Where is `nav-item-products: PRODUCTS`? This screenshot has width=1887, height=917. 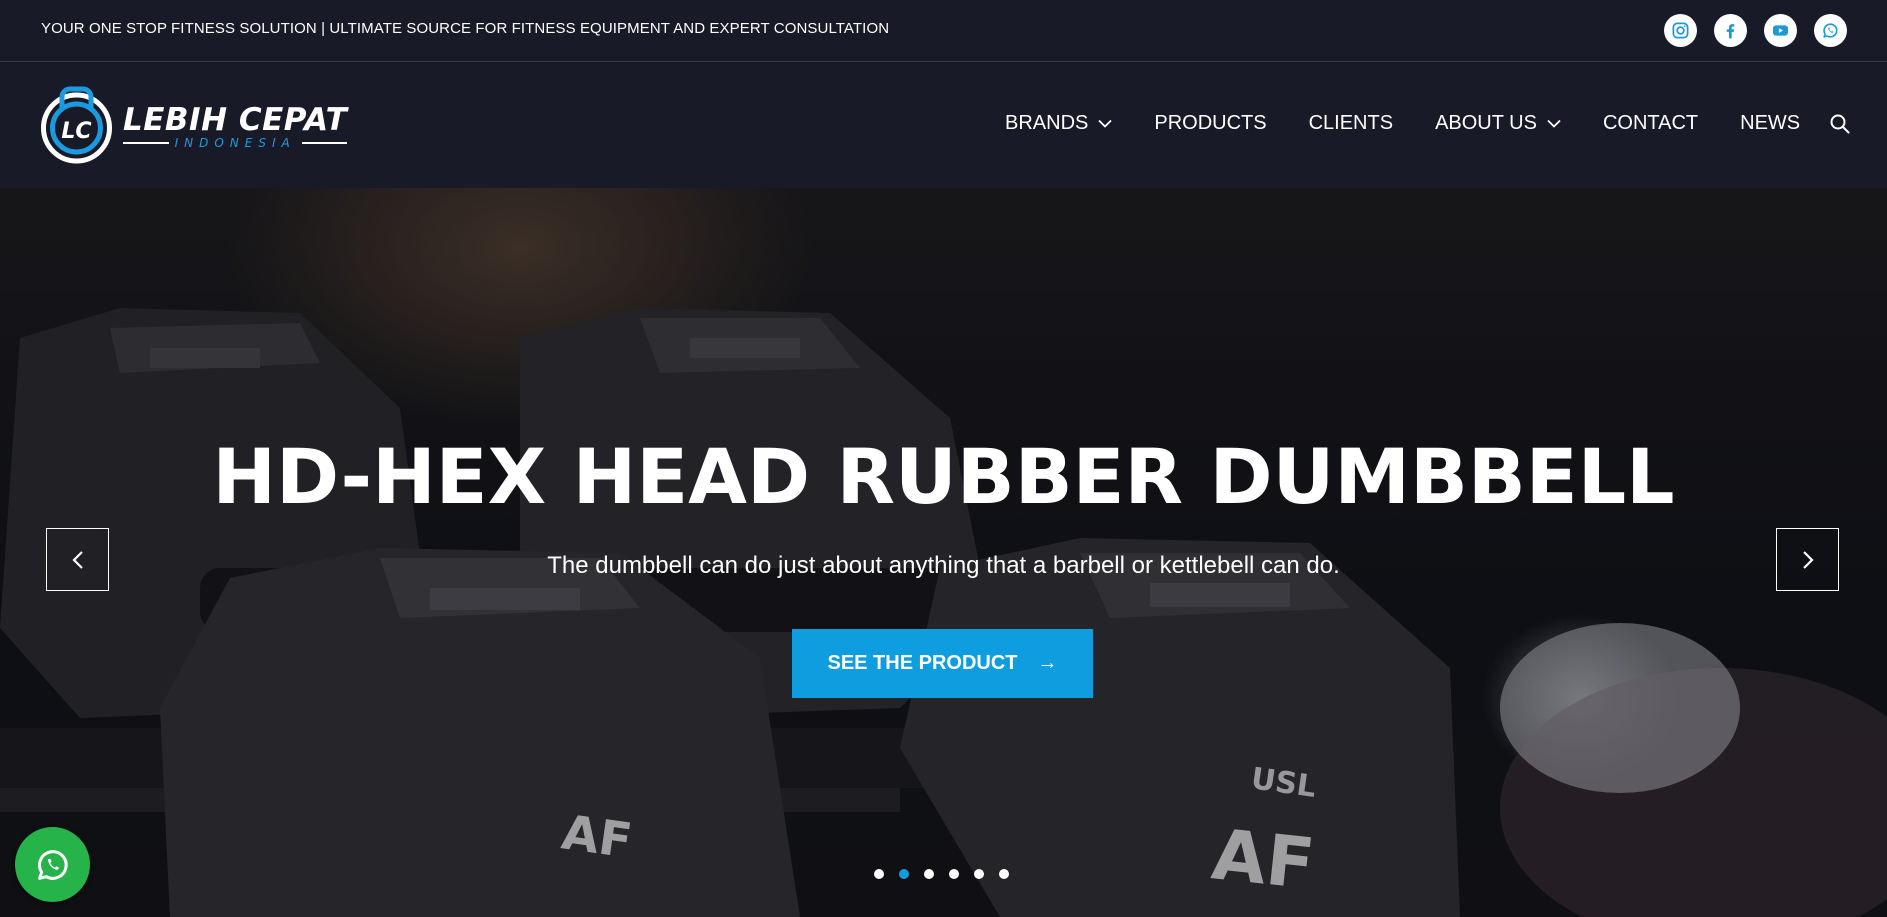
nav-item-products: PRODUCTS is located at coordinates (1210, 123).